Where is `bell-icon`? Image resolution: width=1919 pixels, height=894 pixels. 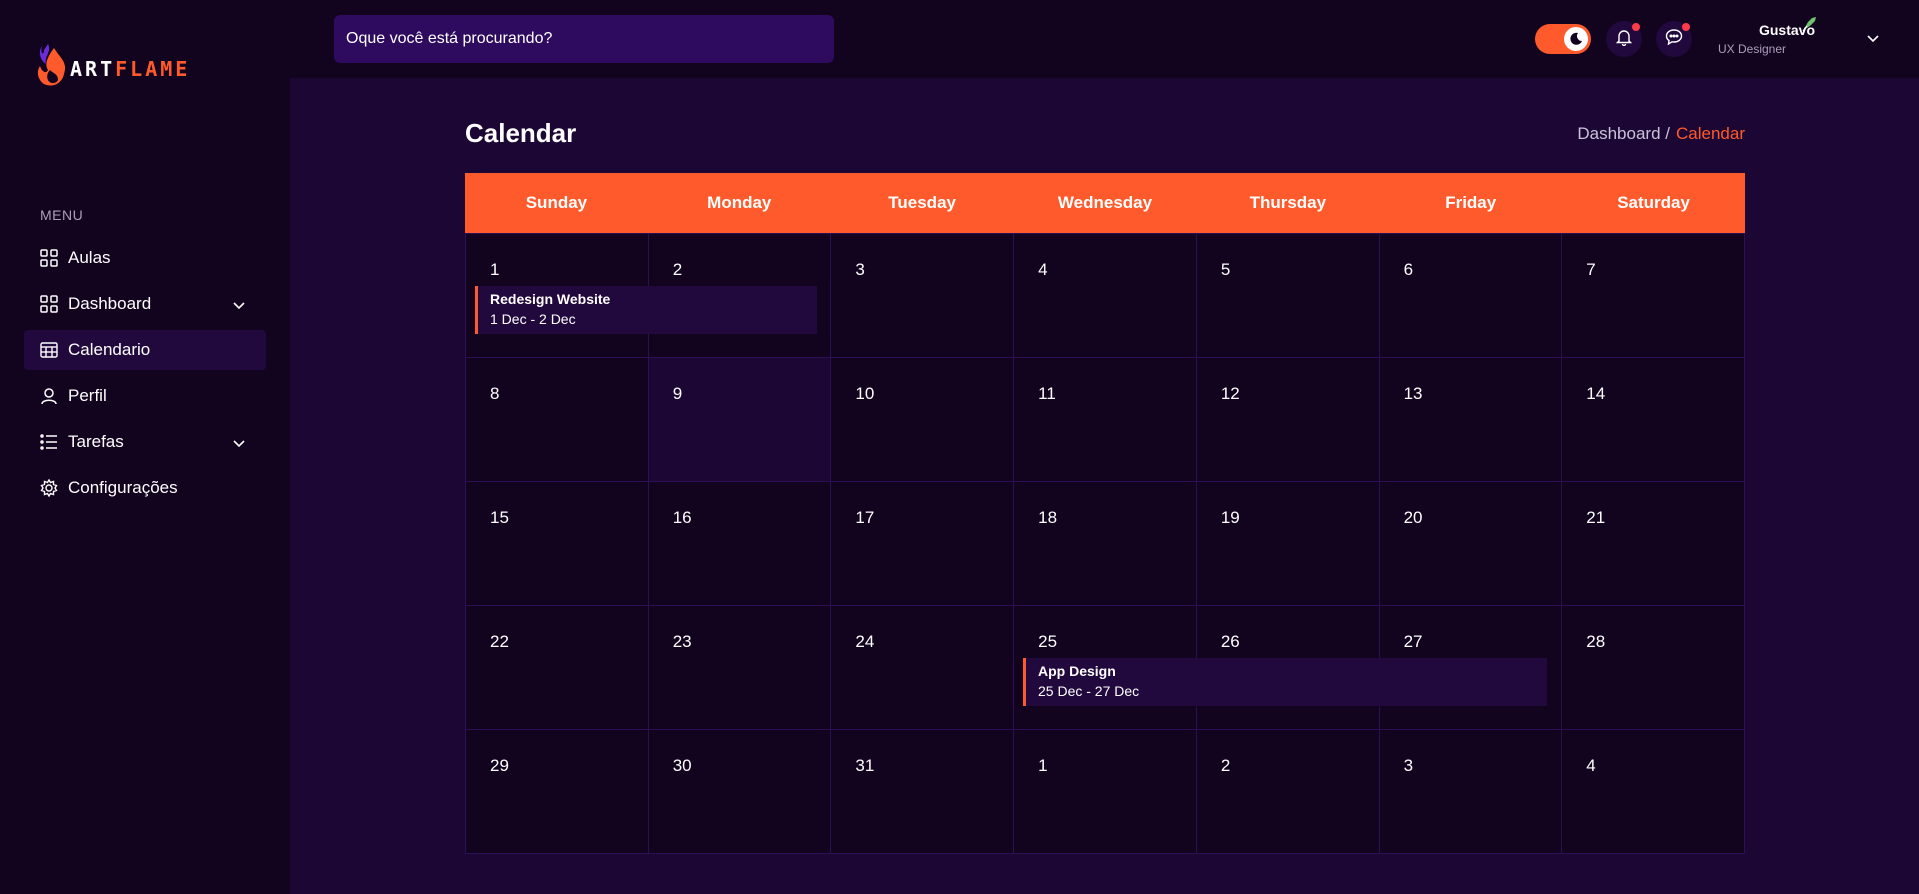 bell-icon is located at coordinates (1624, 39).